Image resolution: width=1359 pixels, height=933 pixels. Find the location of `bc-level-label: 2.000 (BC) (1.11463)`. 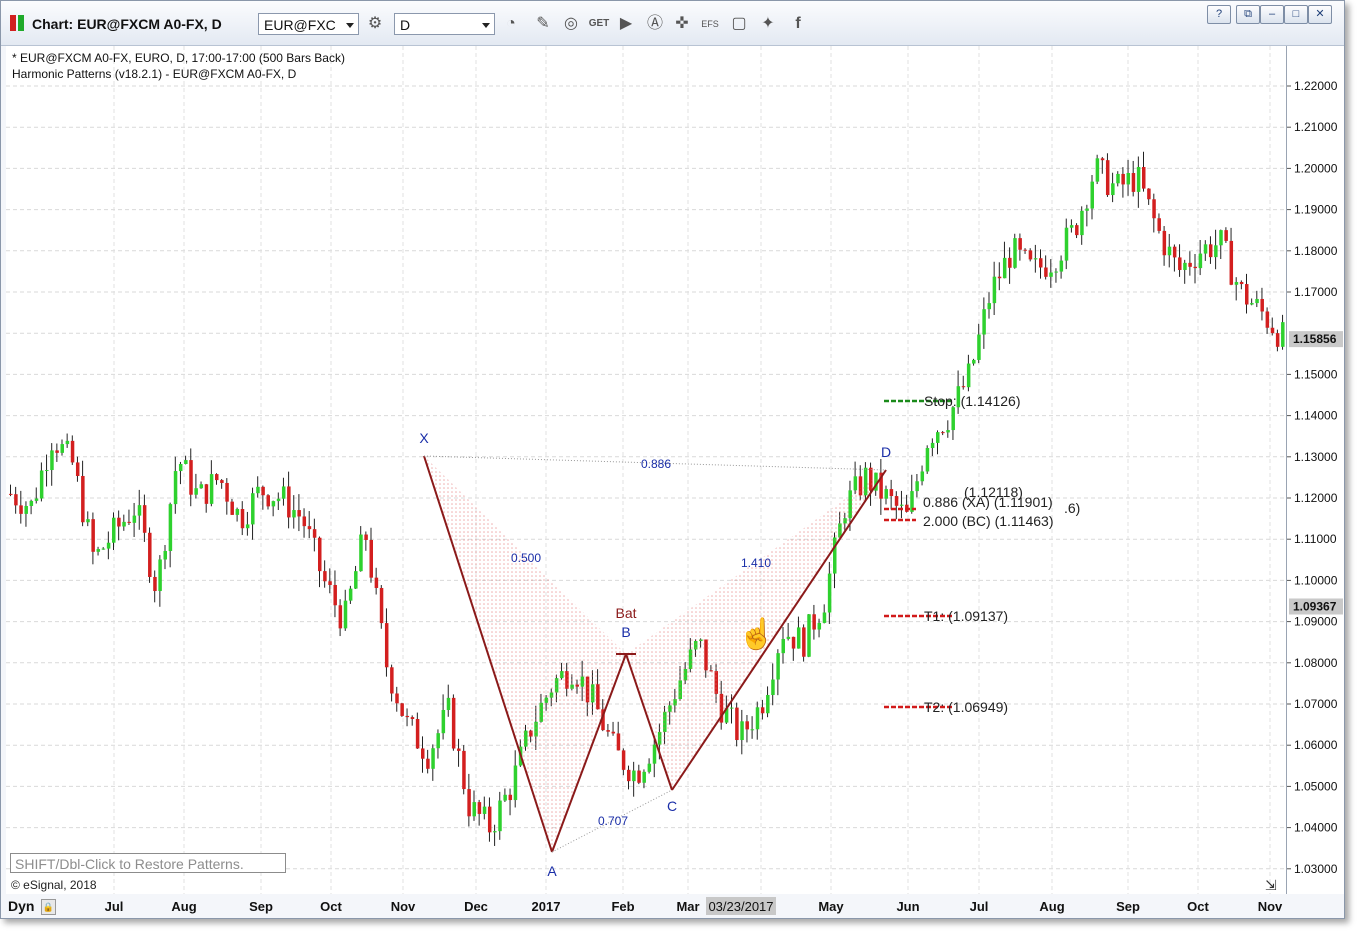

bc-level-label: 2.000 (BC) (1.11463) is located at coordinates (988, 521).